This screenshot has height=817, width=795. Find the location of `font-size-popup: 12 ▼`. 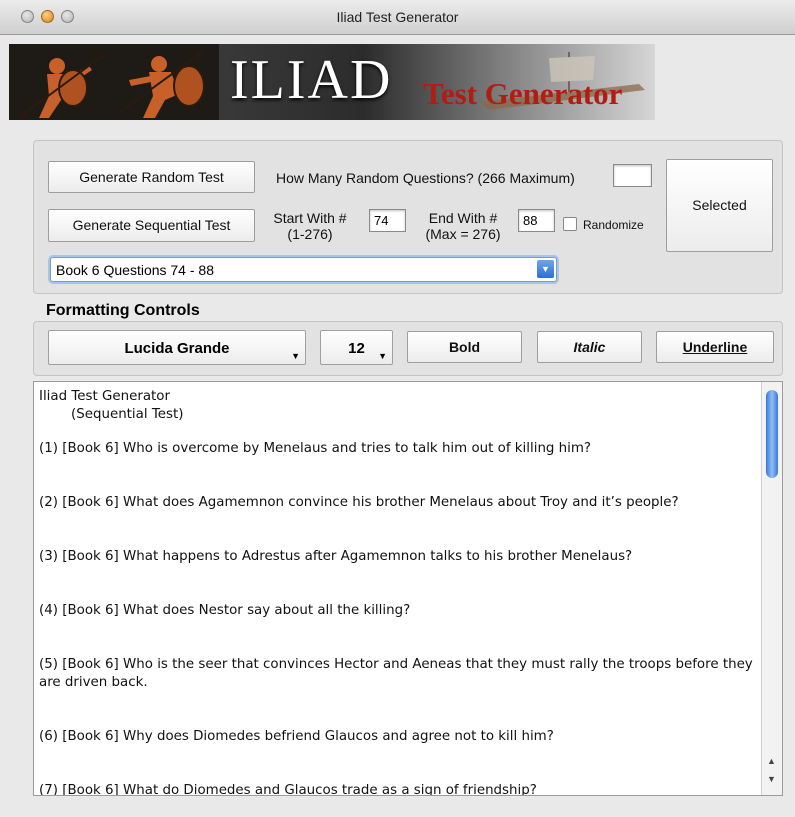

font-size-popup: 12 ▼ is located at coordinates (356, 347).